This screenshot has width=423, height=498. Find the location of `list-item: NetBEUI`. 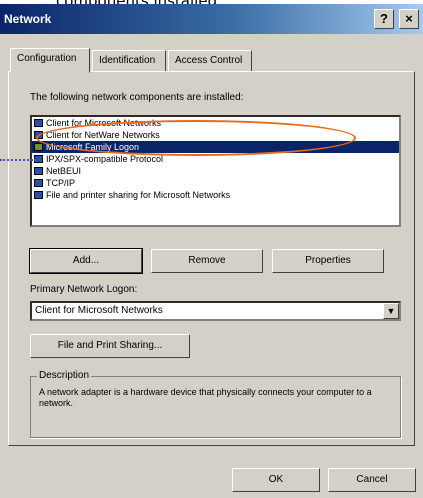

list-item: NetBEUI is located at coordinates (215, 171).